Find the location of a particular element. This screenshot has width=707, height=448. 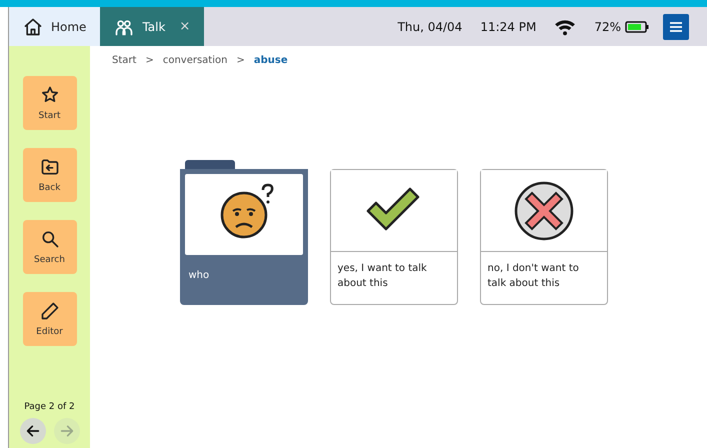

folder-arrow-icon is located at coordinates (50, 167).